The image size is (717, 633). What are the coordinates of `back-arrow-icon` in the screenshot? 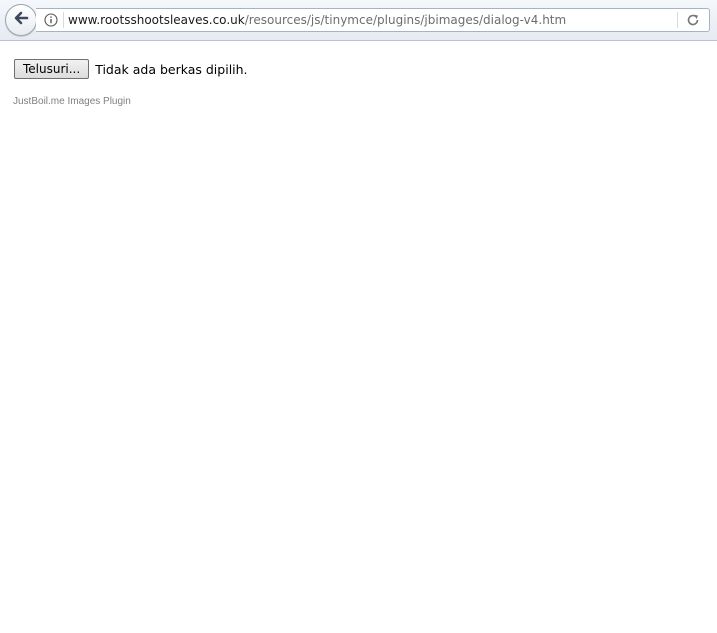 It's located at (21, 20).